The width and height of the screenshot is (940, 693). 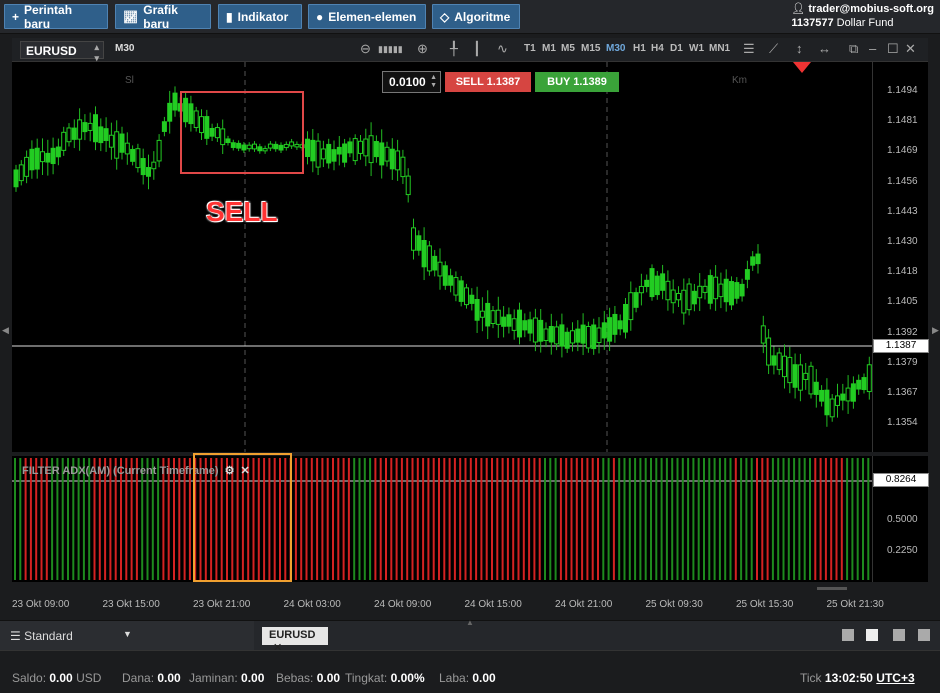 What do you see at coordinates (442, 588) in the screenshot?
I see `chart-scrollbar` at bounding box center [442, 588].